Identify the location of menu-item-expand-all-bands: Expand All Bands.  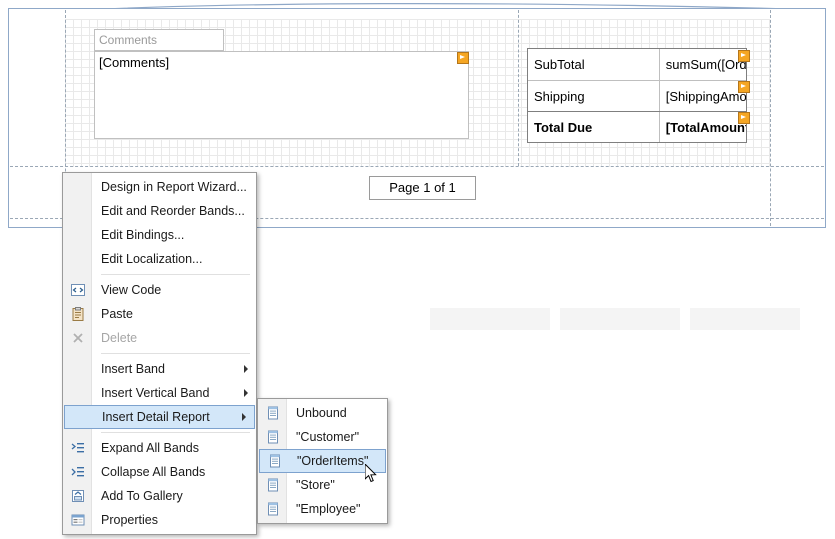
(159, 448).